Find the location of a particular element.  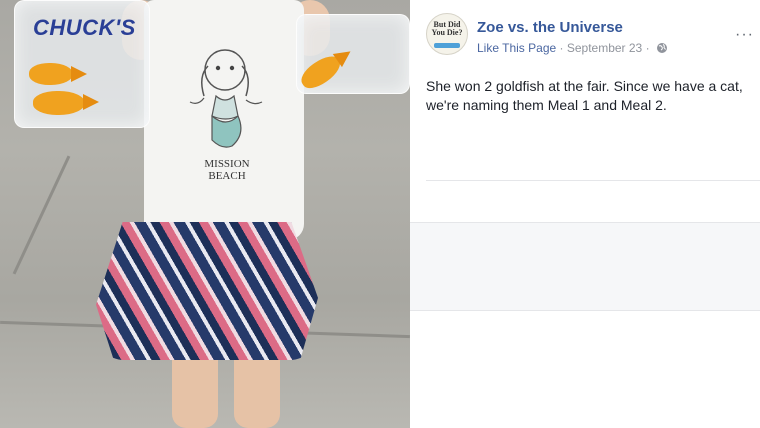

reactions-area is located at coordinates (585, 266).